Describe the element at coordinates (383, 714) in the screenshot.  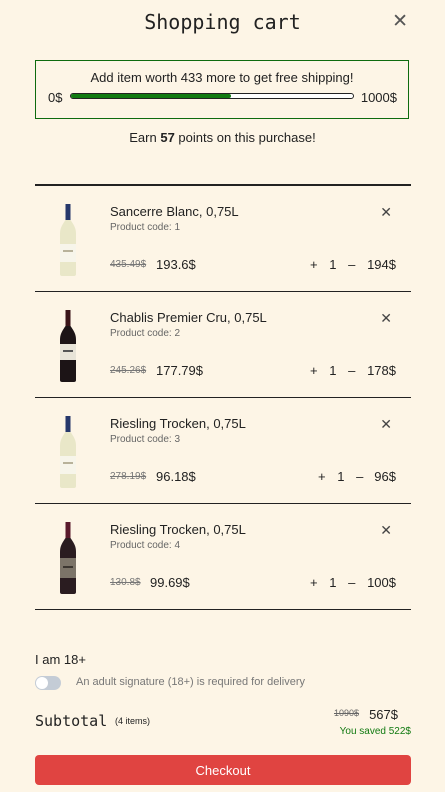
I see `subtotal-total: 567$` at that location.